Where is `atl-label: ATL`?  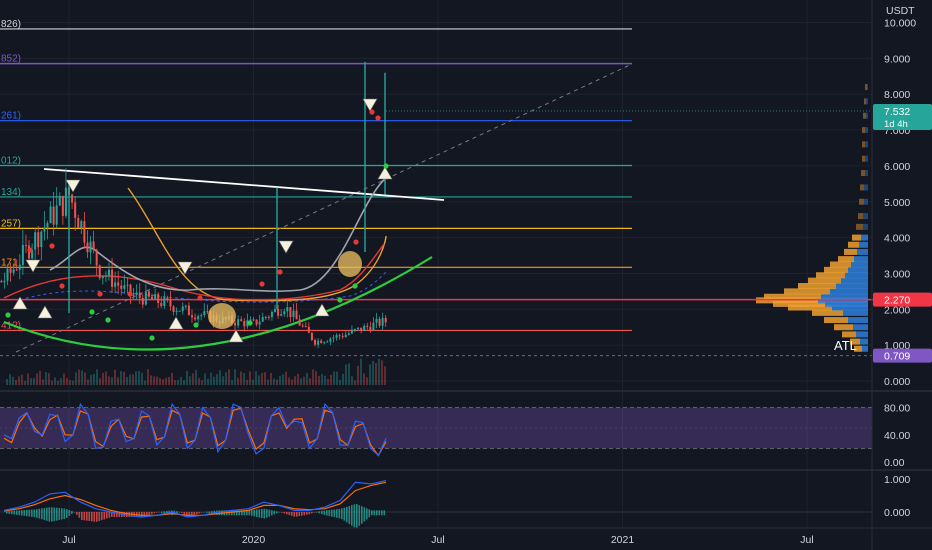
atl-label: ATL is located at coordinates (845, 345).